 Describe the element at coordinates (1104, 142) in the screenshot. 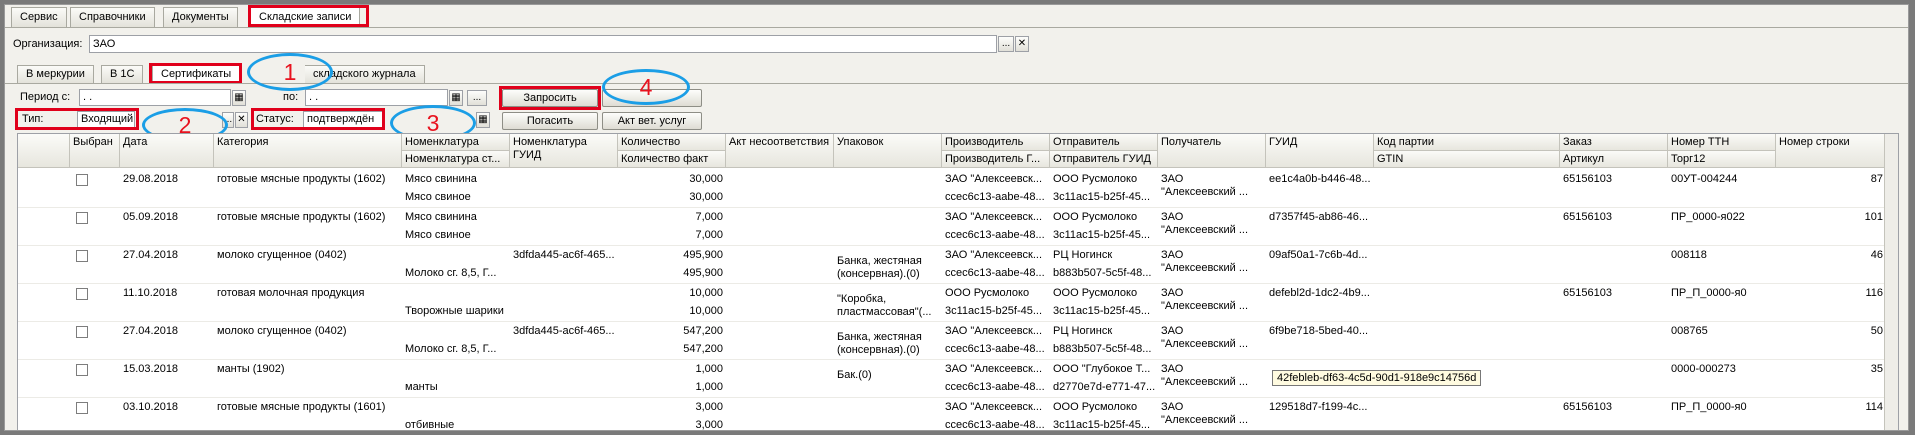

I see `header-sender: Отправитель` at that location.